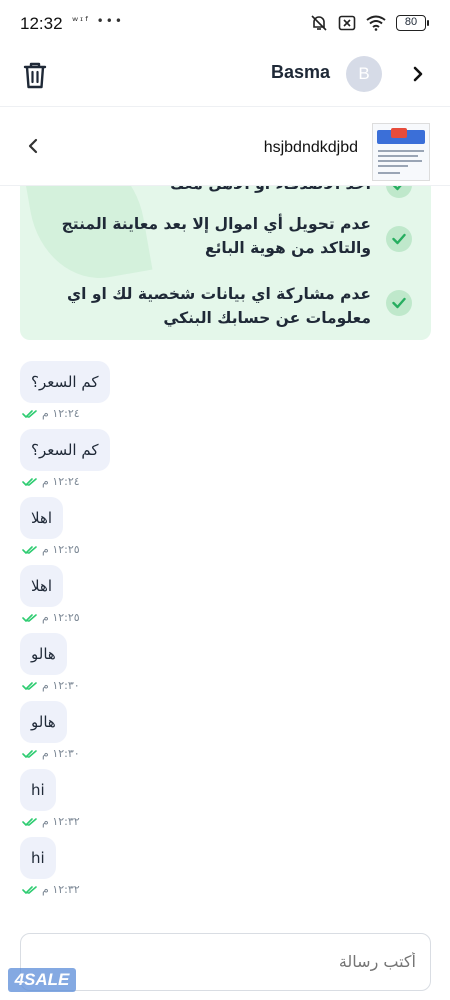  What do you see at coordinates (364, 74) in the screenshot?
I see `avatar: B` at bounding box center [364, 74].